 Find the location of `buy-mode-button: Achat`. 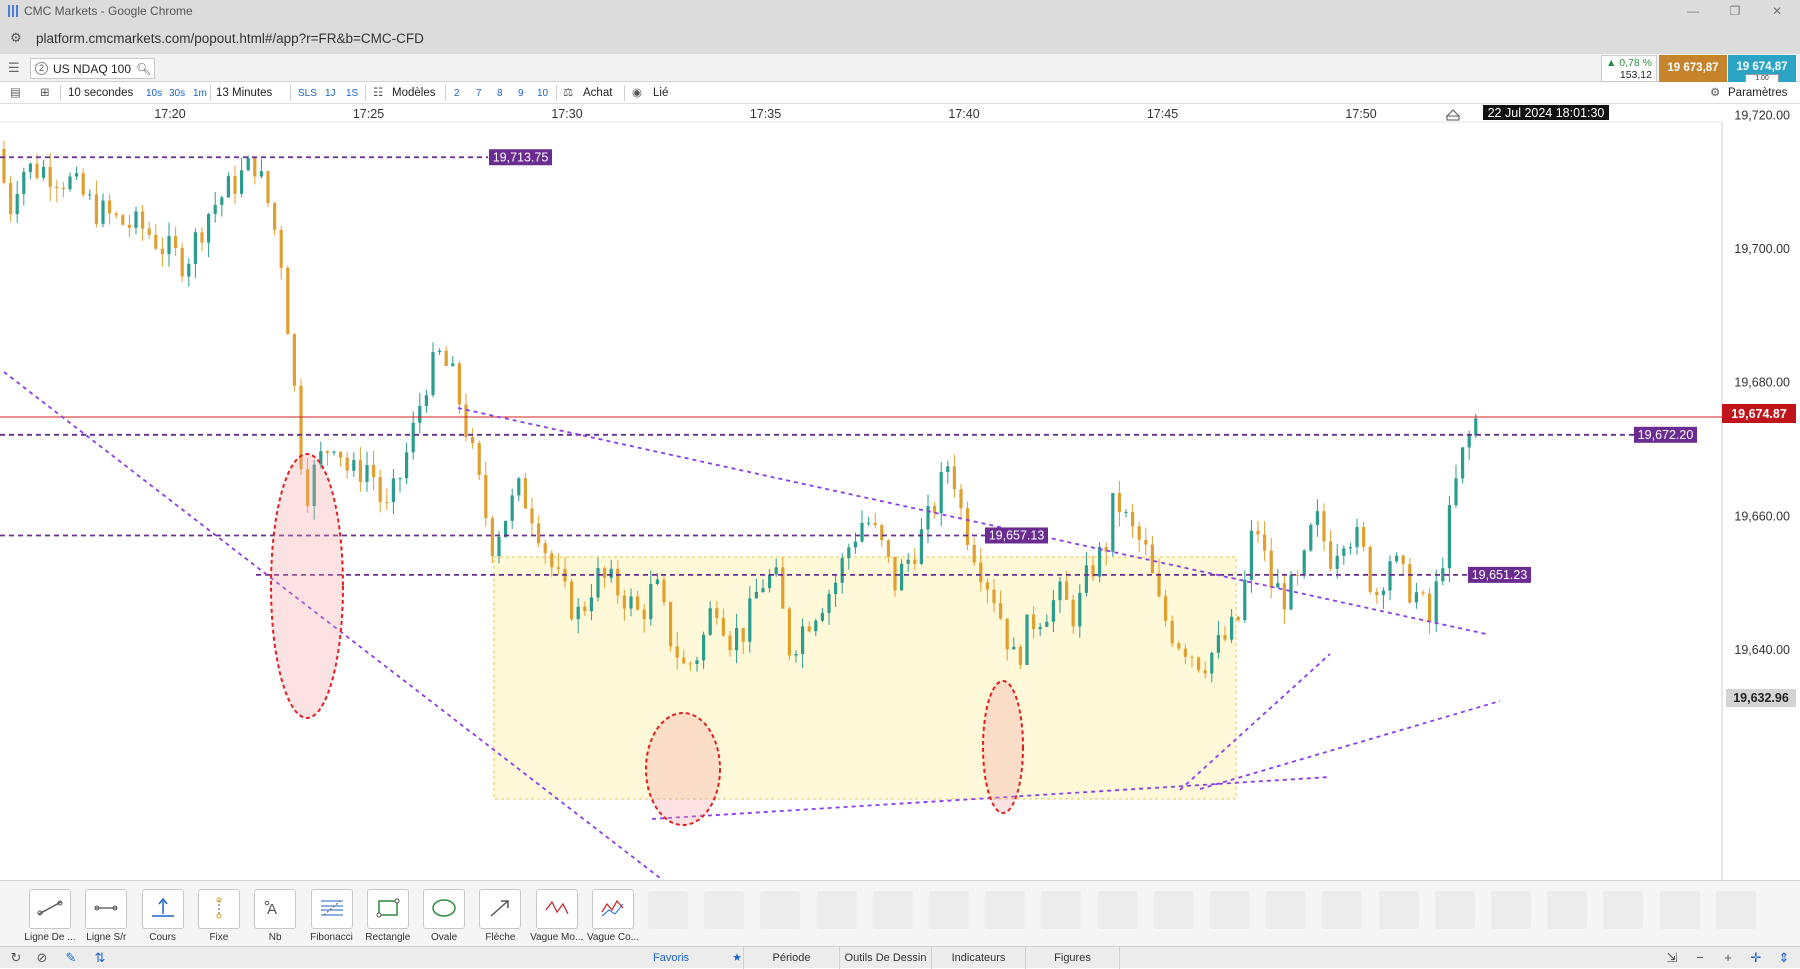

buy-mode-button: Achat is located at coordinates (597, 93).